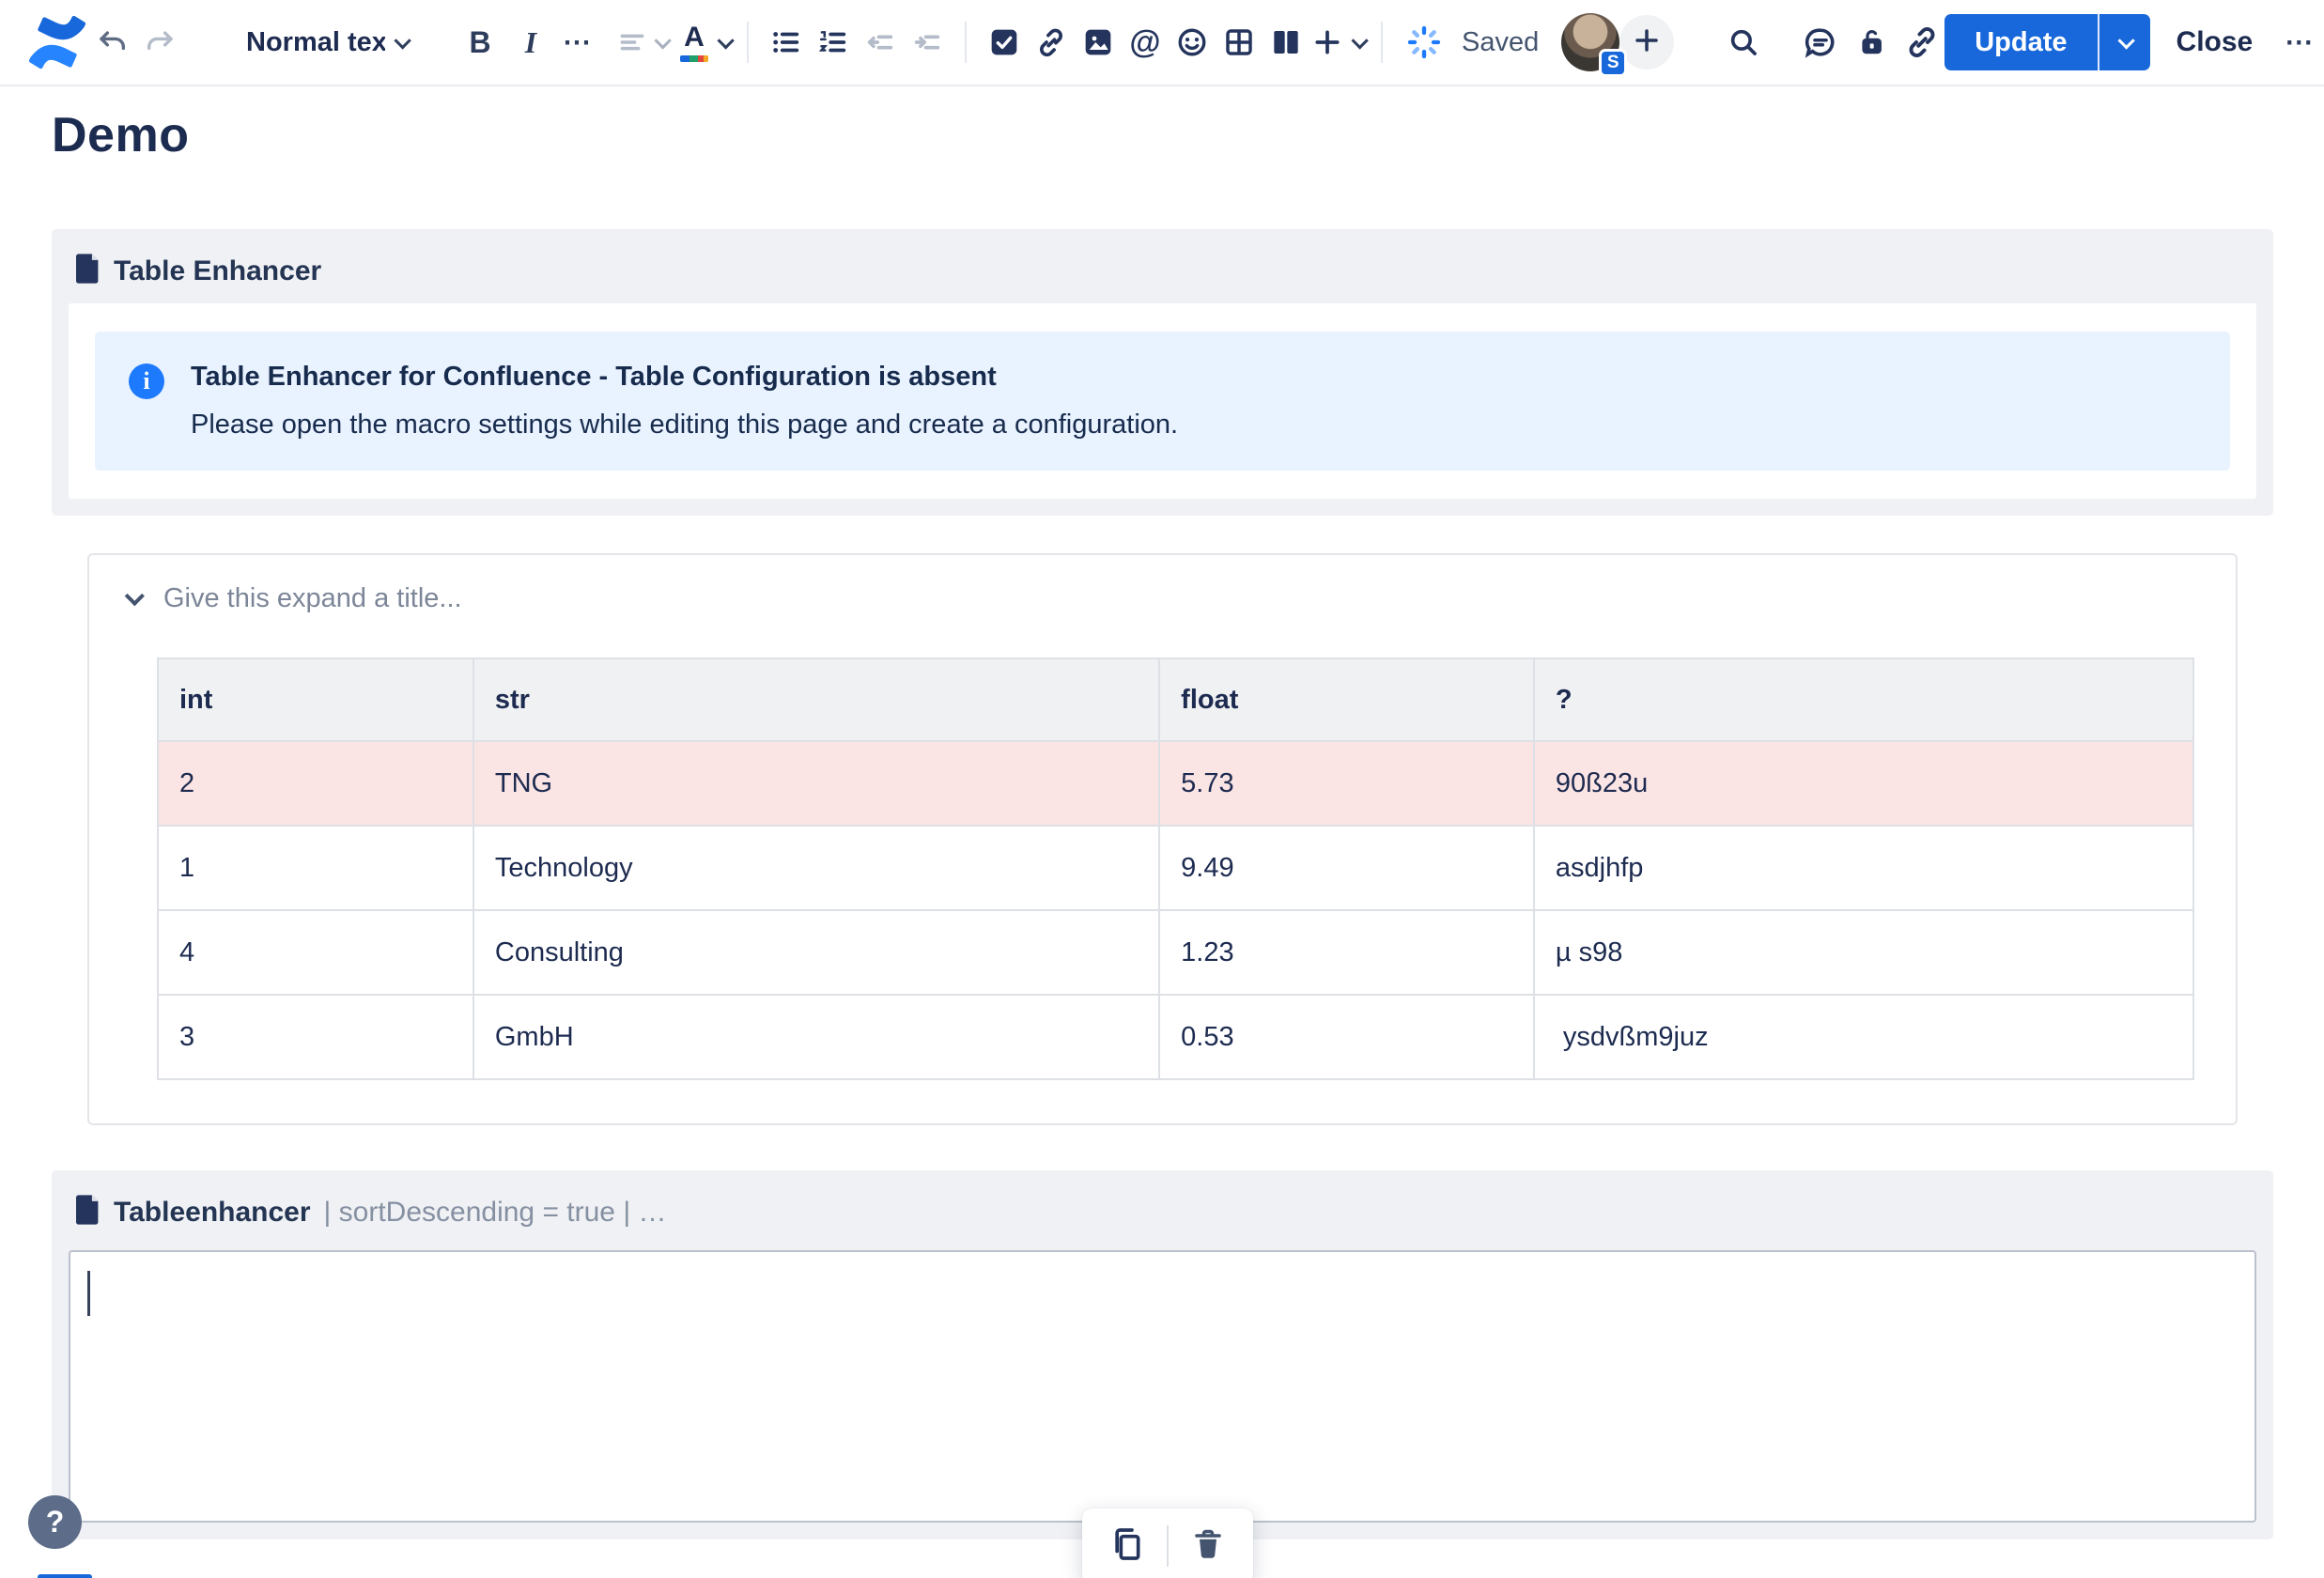 The image size is (2324, 1578). What do you see at coordinates (135, 596) in the screenshot?
I see `expand-chevron-icon` at bounding box center [135, 596].